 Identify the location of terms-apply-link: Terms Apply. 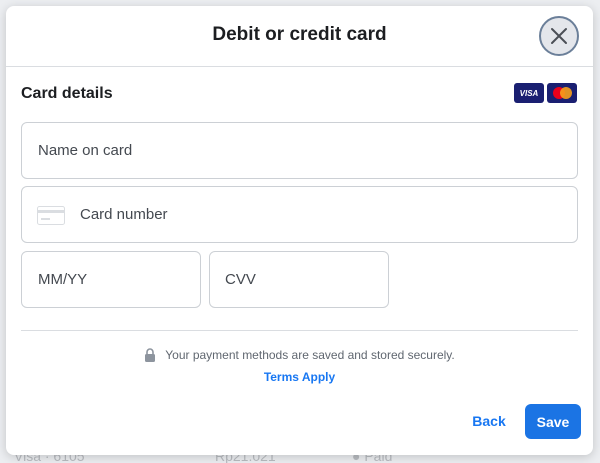
(299, 377).